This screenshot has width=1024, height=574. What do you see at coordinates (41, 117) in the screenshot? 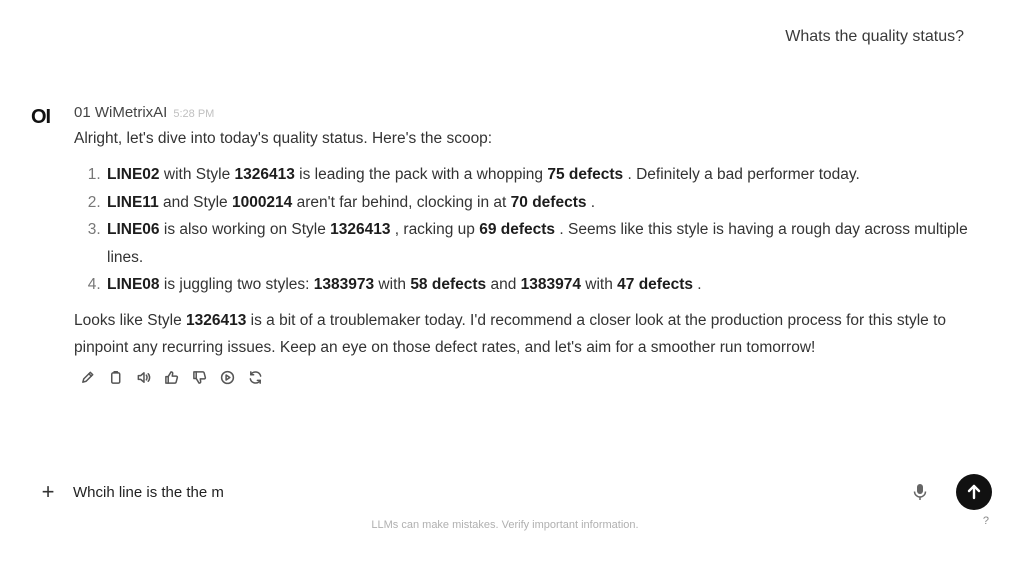
I see `assistant-avatar: OI` at bounding box center [41, 117].